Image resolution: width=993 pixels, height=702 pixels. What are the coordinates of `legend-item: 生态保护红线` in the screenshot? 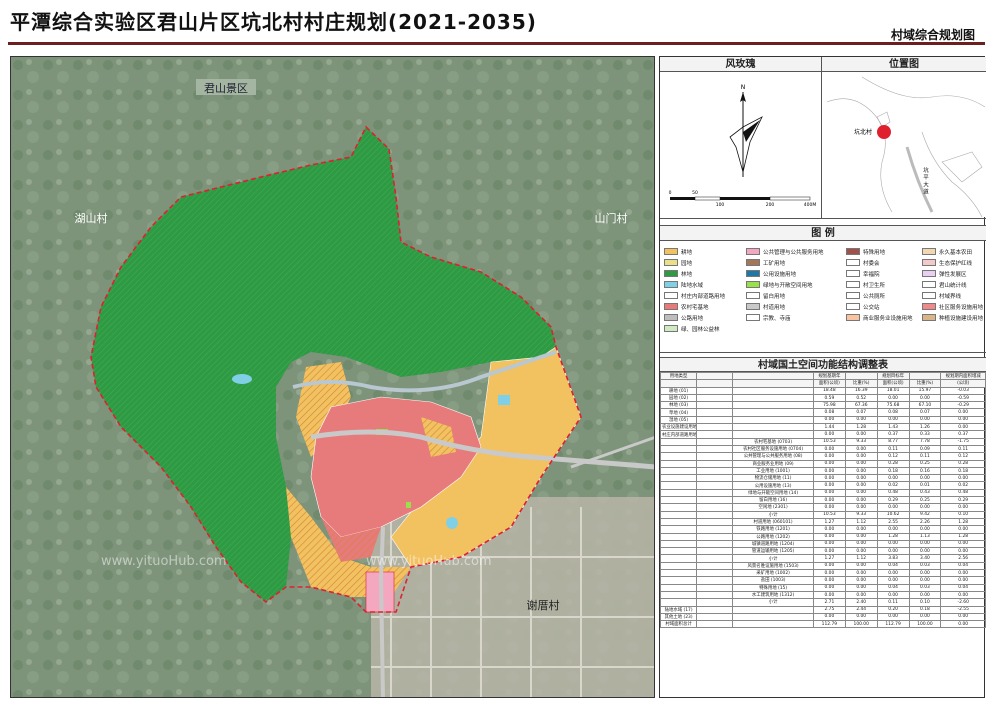 It's located at (955, 262).